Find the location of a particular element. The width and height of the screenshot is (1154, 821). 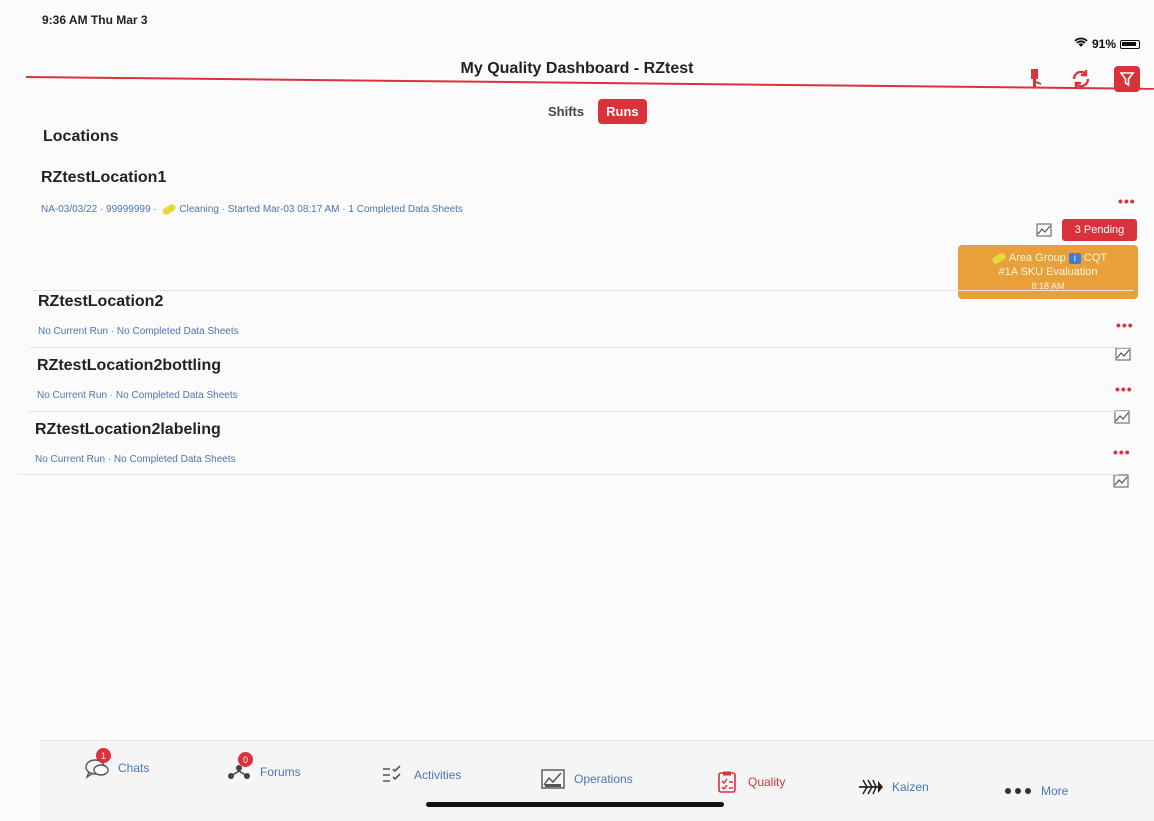

tab-more: More is located at coordinates (1035, 791).